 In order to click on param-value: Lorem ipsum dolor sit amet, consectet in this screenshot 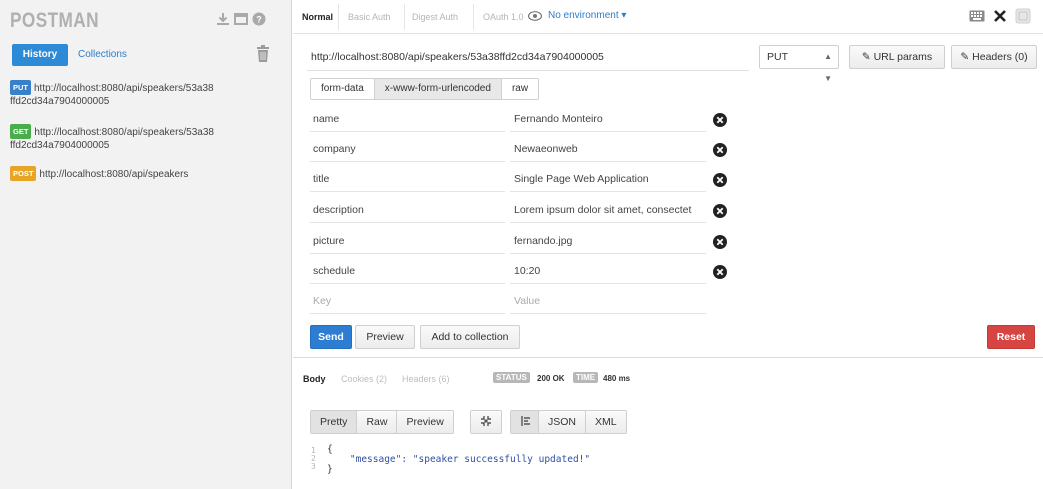, I will do `click(608, 210)`.